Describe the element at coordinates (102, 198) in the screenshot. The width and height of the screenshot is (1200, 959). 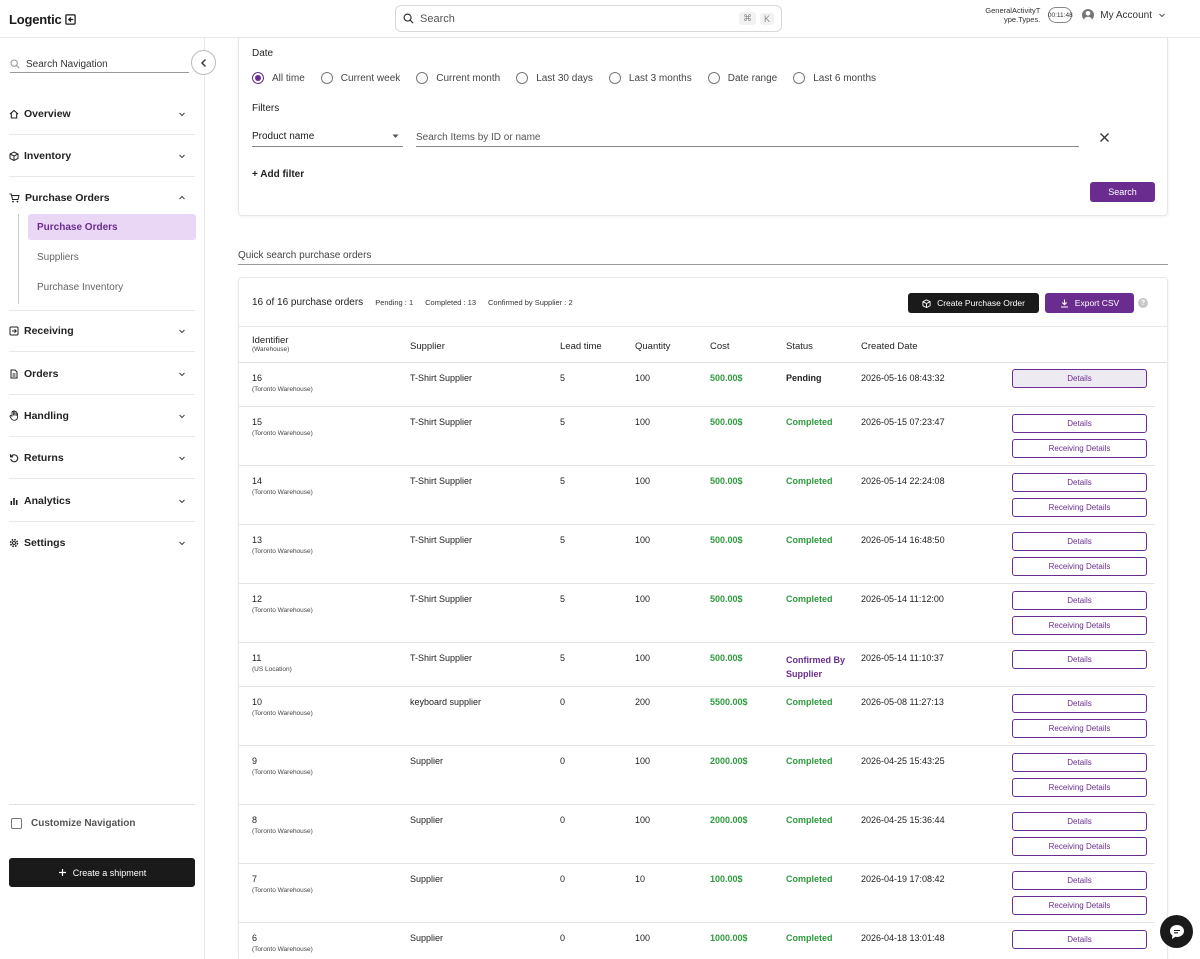
I see `sidebar-item-purchase-orders: Purchase Orders` at that location.